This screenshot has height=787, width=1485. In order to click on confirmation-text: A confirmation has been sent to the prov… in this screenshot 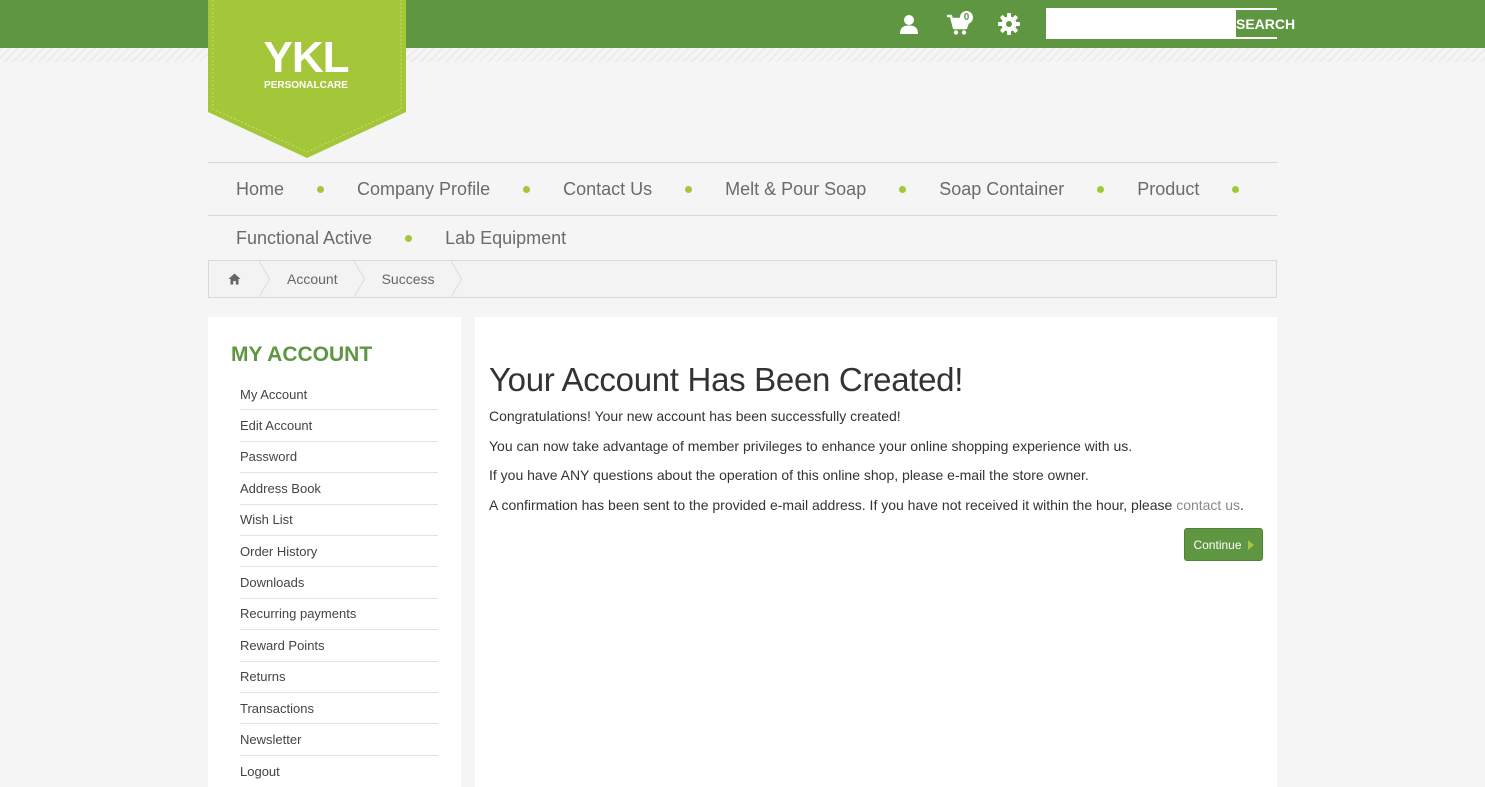, I will do `click(866, 505)`.